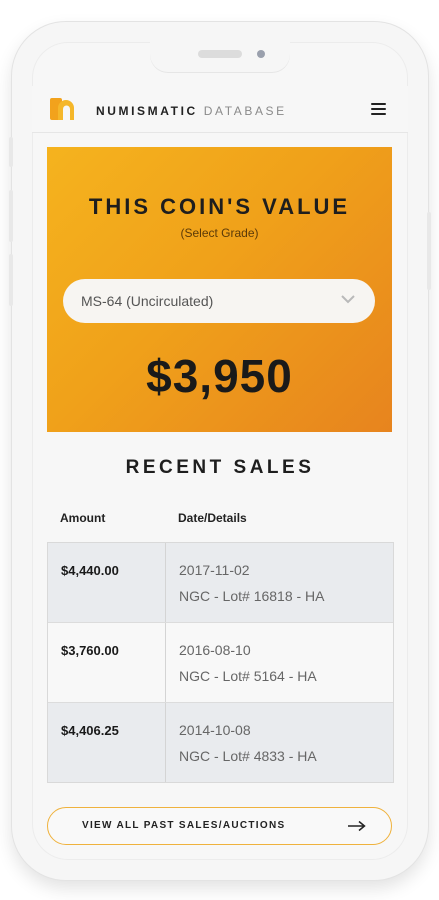 The width and height of the screenshot is (439, 900). Describe the element at coordinates (429, 251) in the screenshot. I see `power-button` at that location.